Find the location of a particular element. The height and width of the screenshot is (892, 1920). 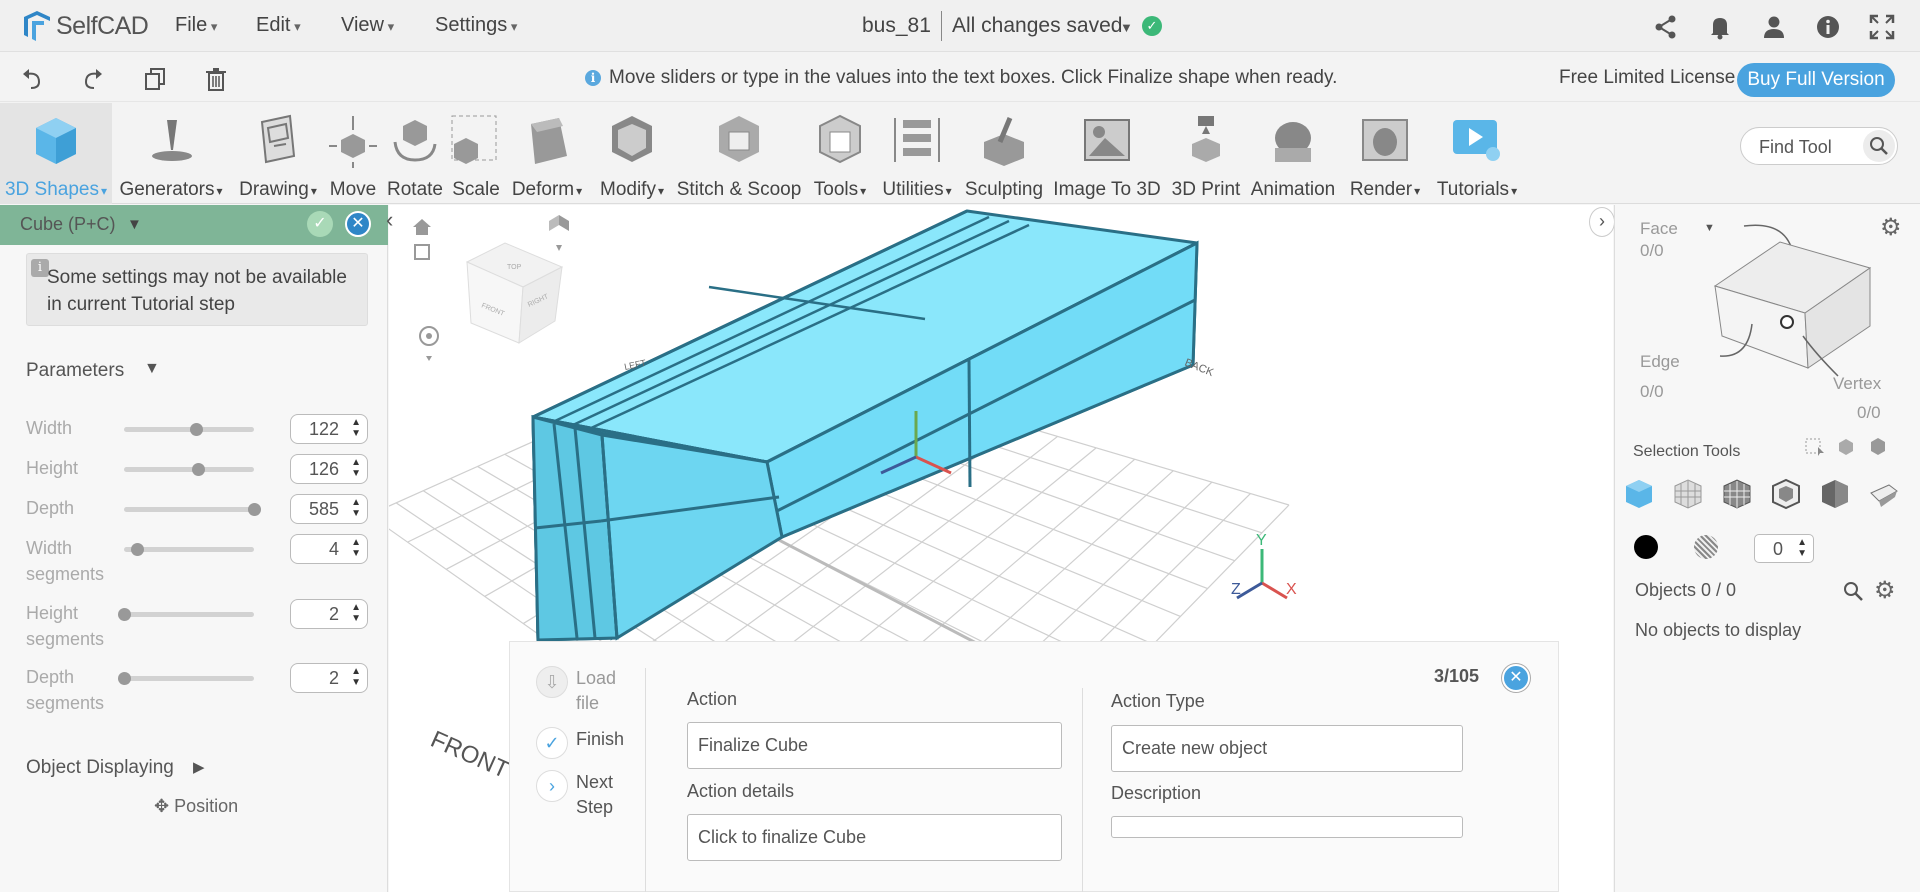

stepper-width-segments: 4 ▲ ▼ is located at coordinates (329, 549).